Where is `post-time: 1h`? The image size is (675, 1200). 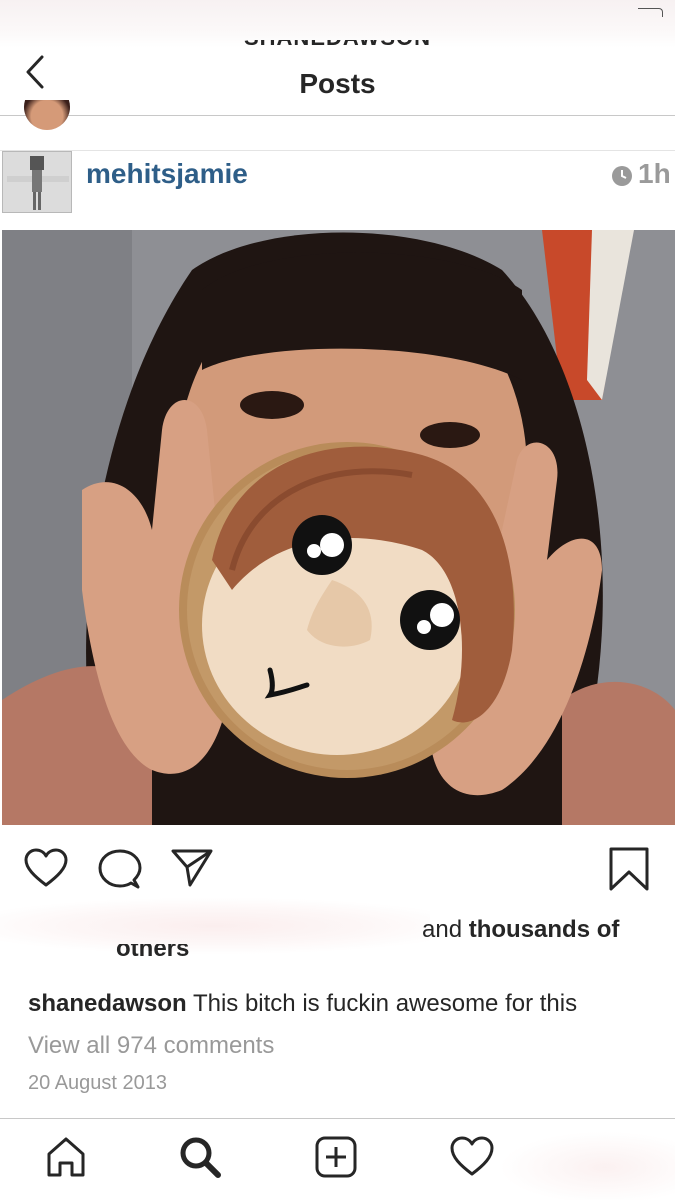 post-time: 1h is located at coordinates (654, 173).